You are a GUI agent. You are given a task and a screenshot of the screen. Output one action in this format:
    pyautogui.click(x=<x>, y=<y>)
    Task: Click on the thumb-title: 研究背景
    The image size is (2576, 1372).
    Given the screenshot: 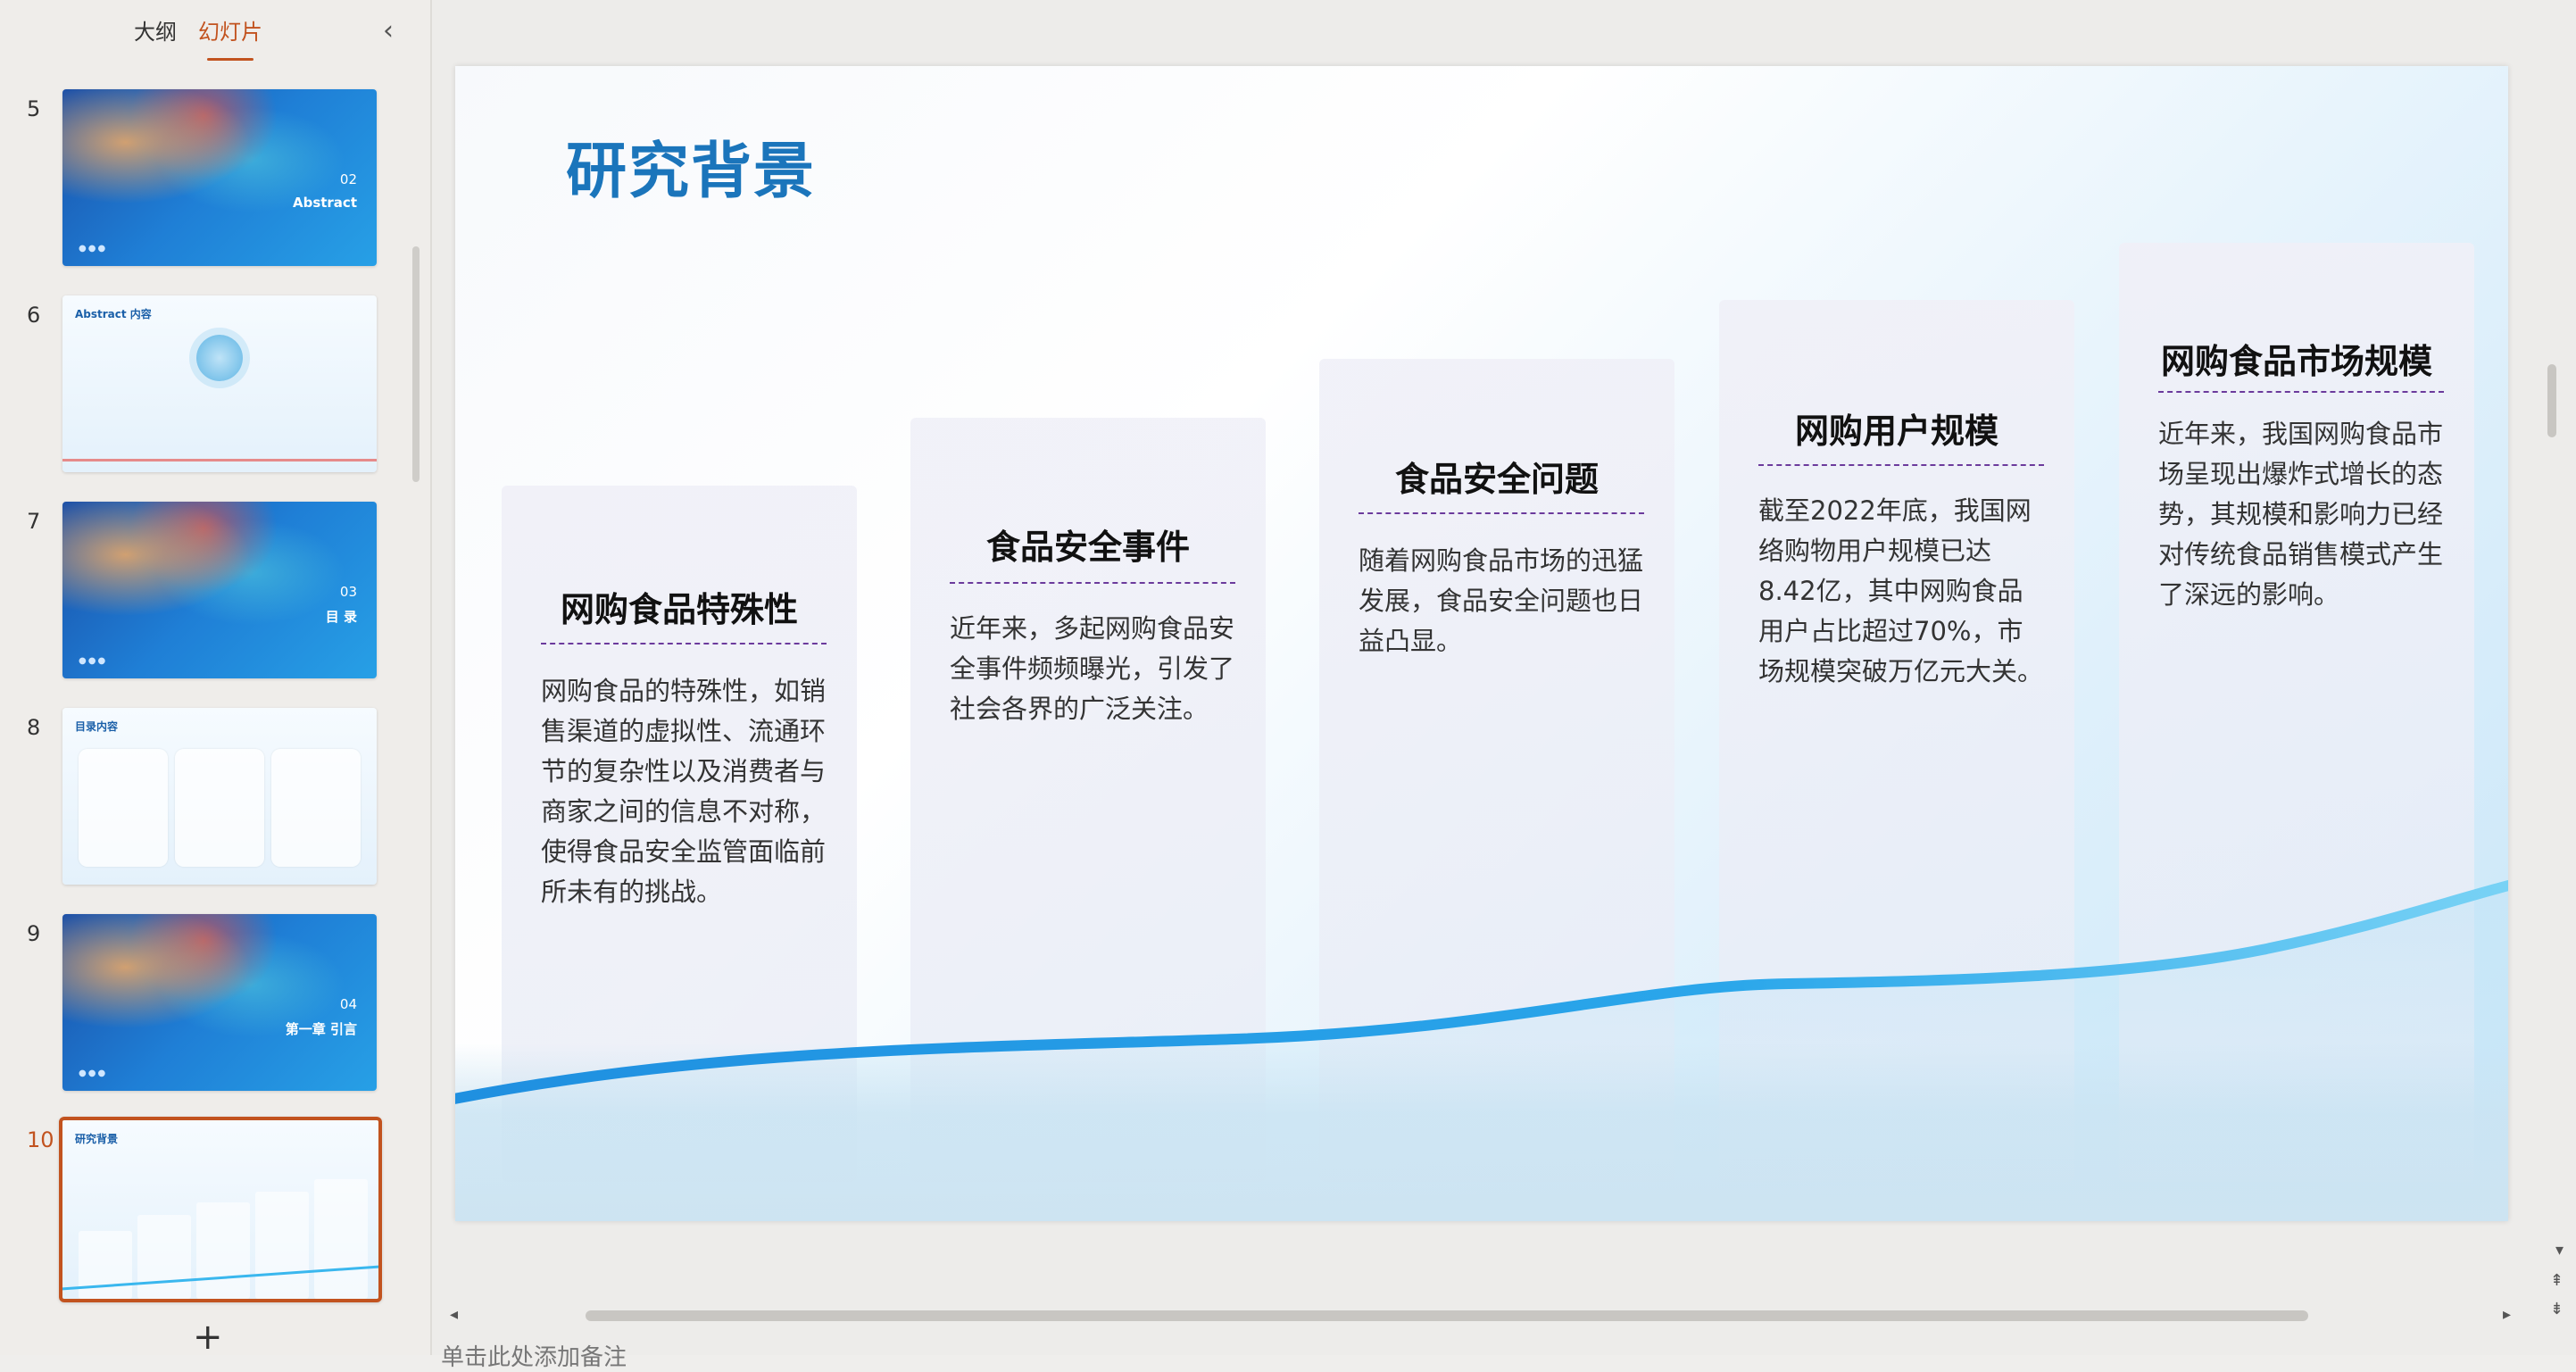 What is the action you would take?
    pyautogui.click(x=97, y=1139)
    